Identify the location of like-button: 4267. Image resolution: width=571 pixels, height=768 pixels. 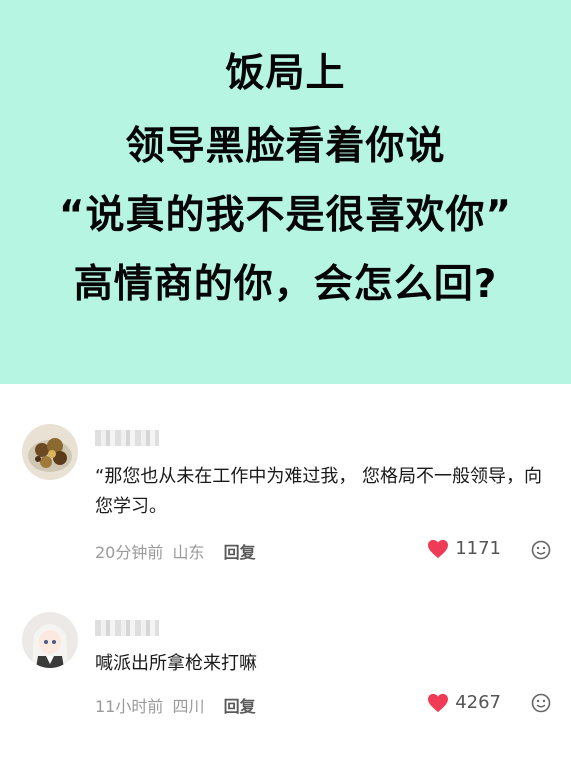
(464, 702).